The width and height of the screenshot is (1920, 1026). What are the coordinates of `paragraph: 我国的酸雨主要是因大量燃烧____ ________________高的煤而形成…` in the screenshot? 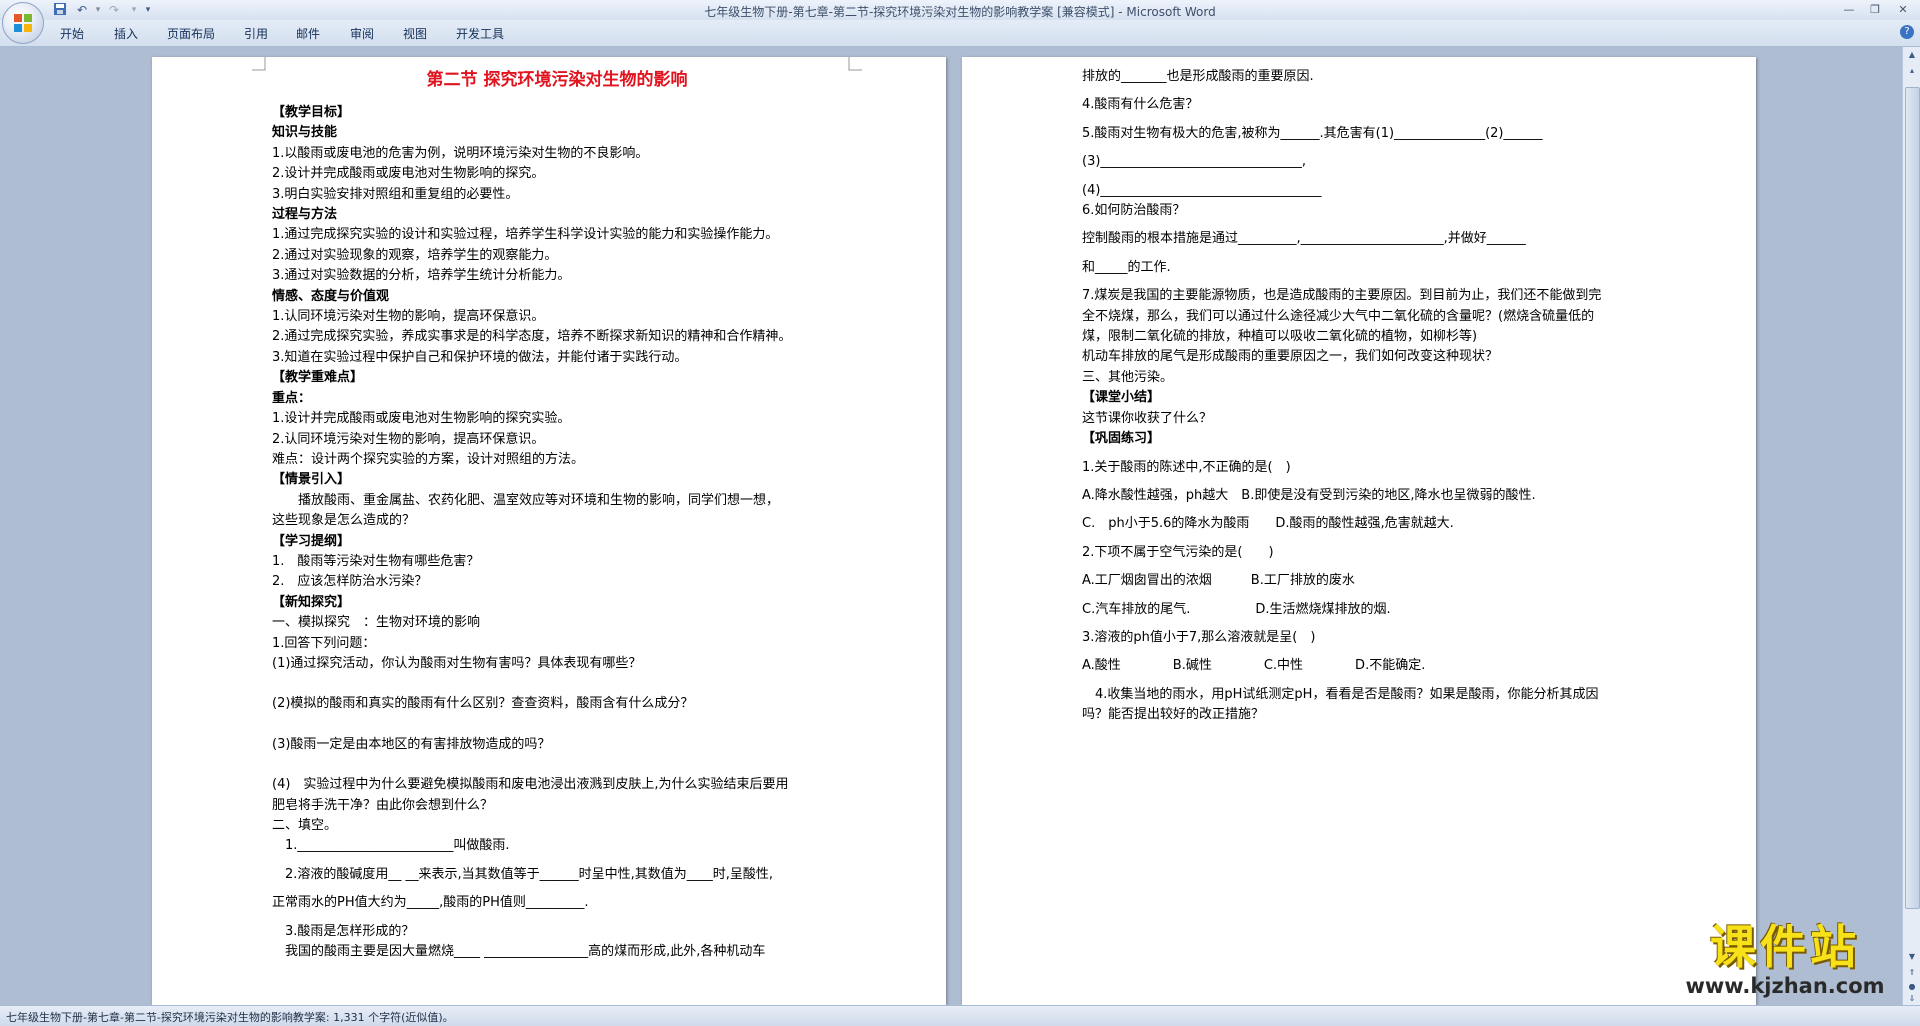 It's located at (519, 952).